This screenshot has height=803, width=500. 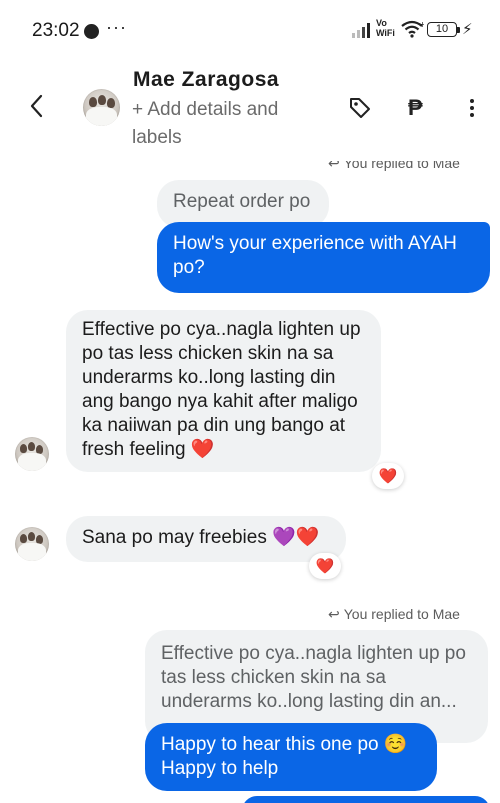 What do you see at coordinates (56, 30) in the screenshot?
I see `status-time: 23:02` at bounding box center [56, 30].